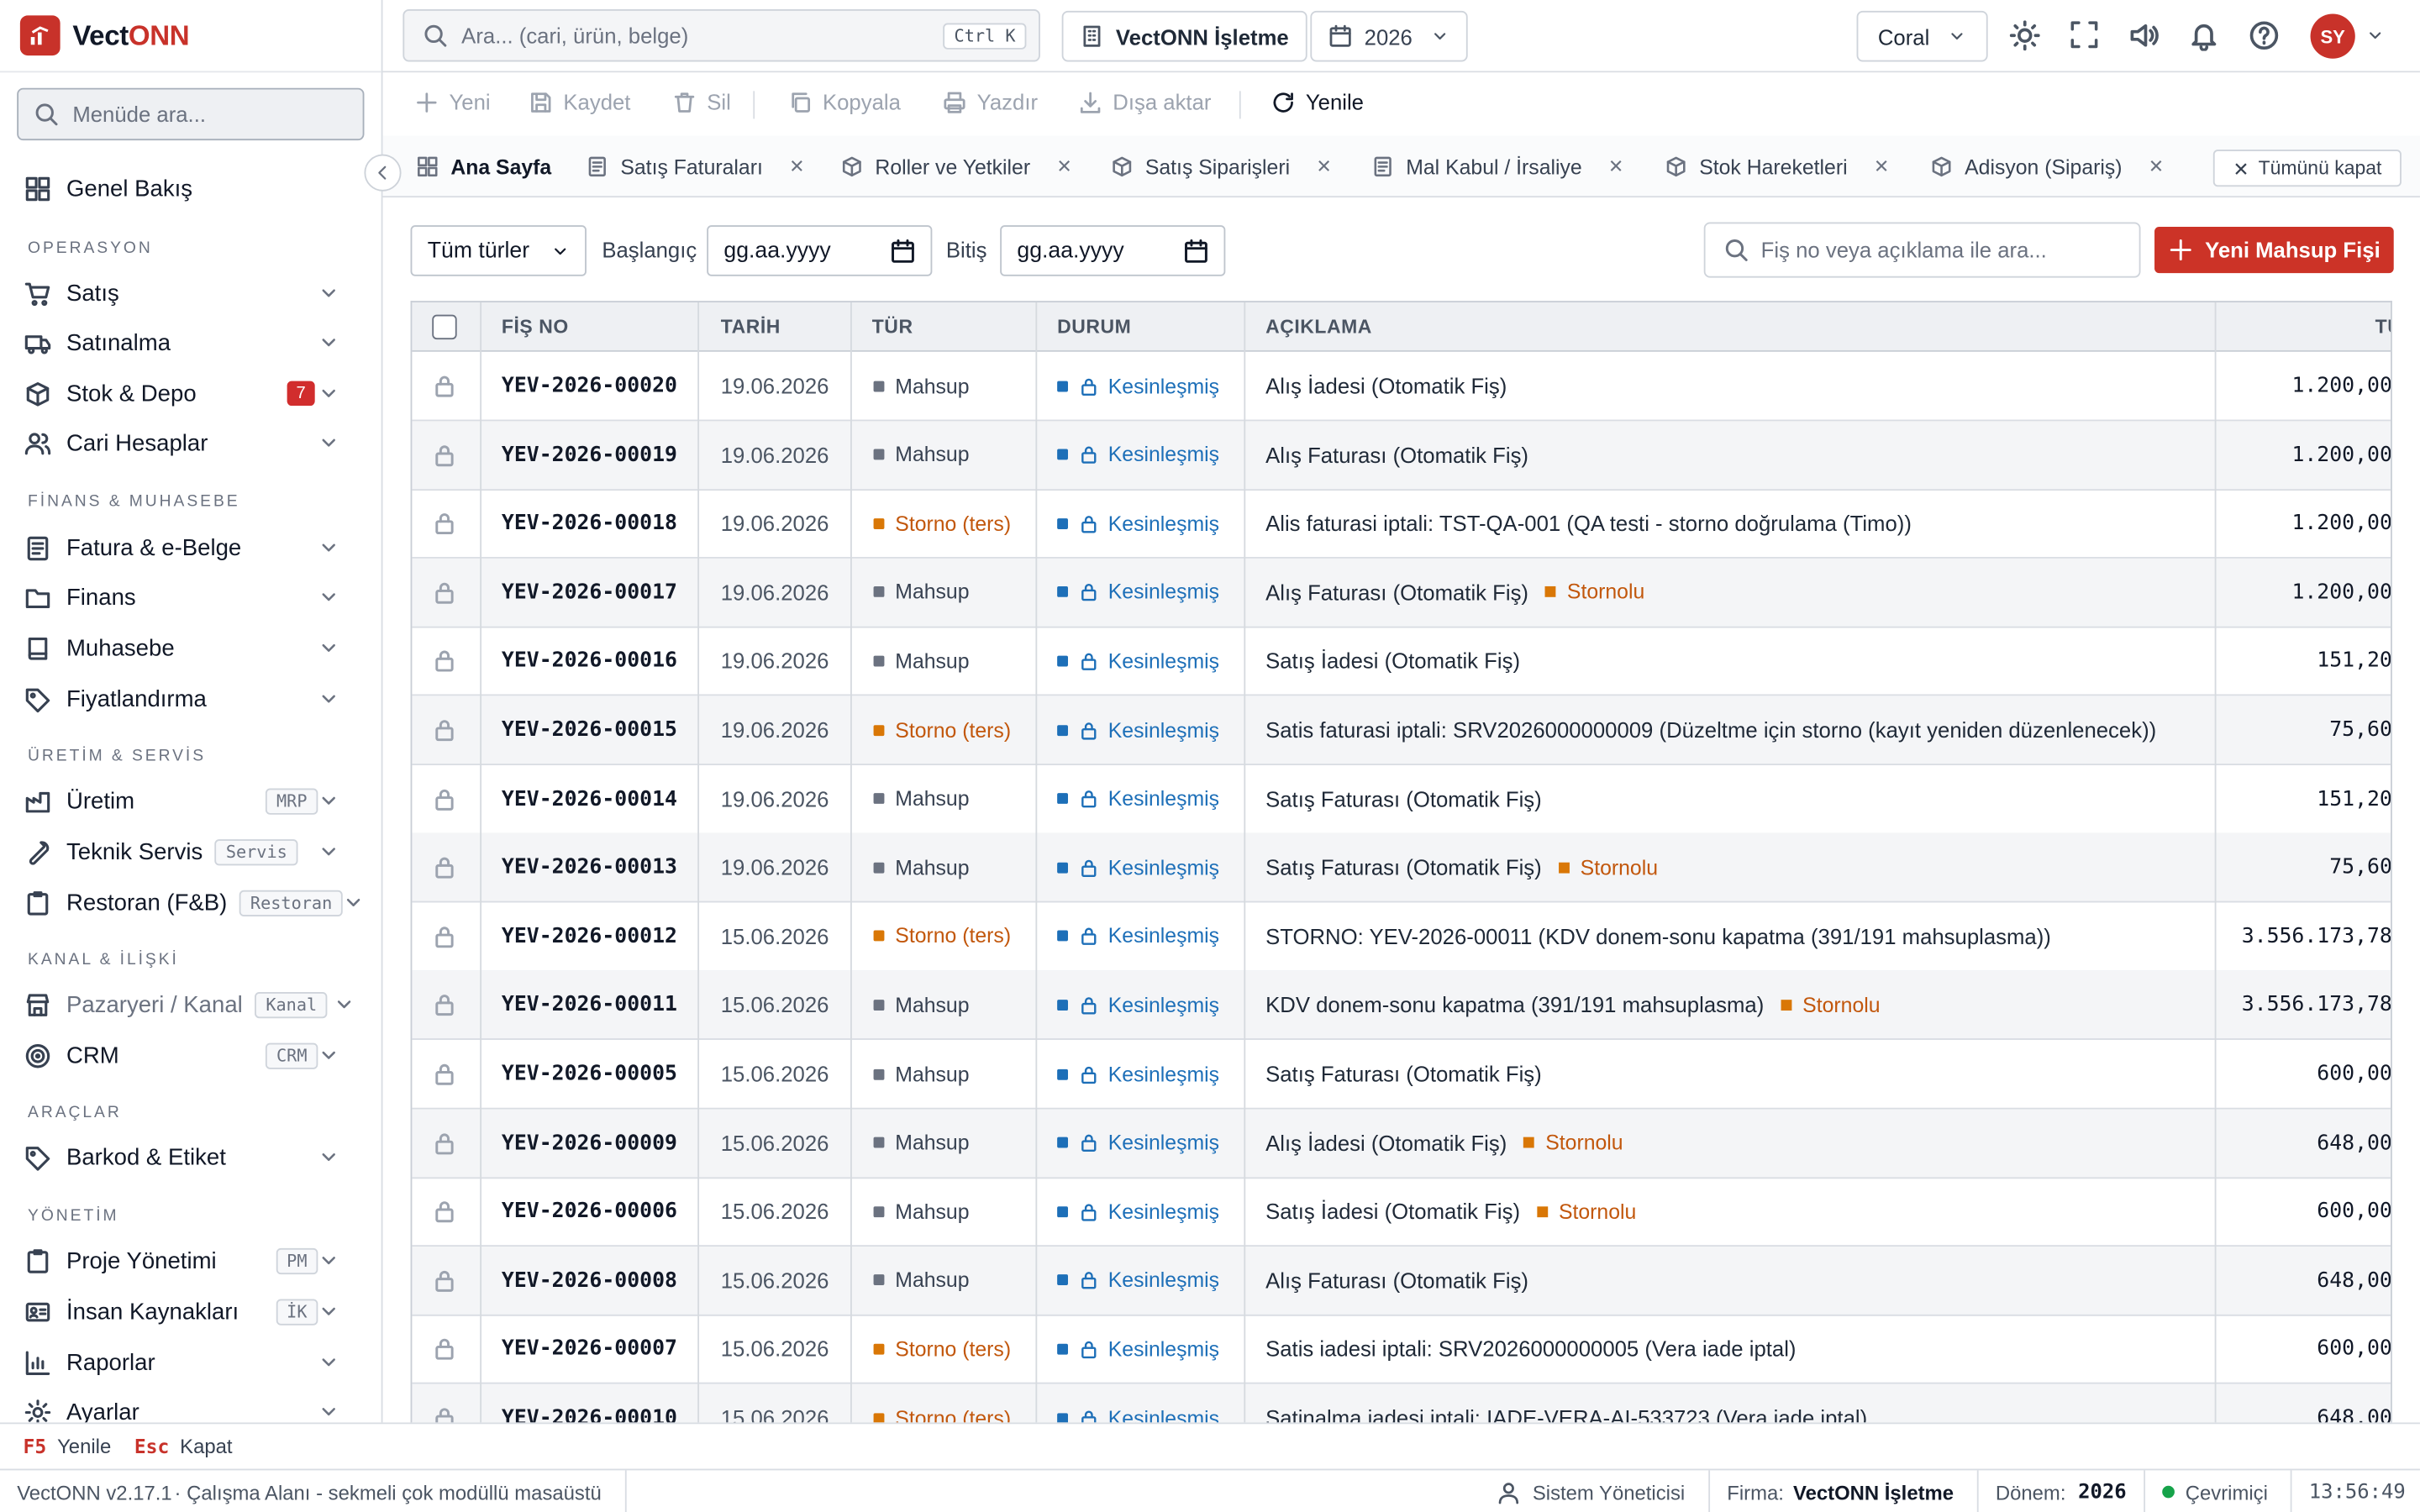 This screenshot has height=1512, width=2420. What do you see at coordinates (589, 1281) in the screenshot?
I see `cell-fis-no: YEV-2026-00008` at bounding box center [589, 1281].